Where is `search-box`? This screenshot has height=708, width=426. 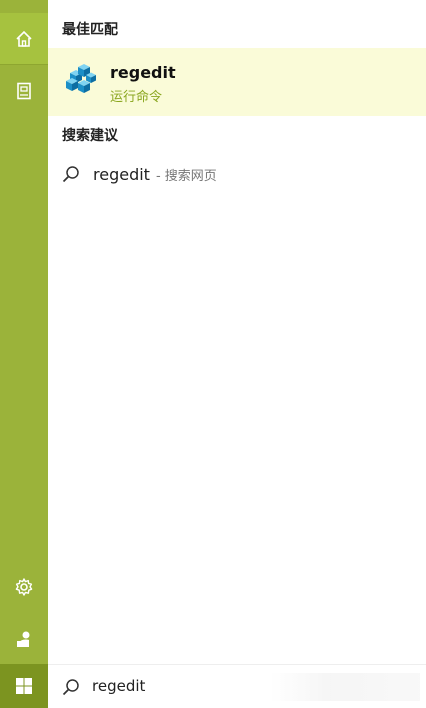
search-box is located at coordinates (237, 686).